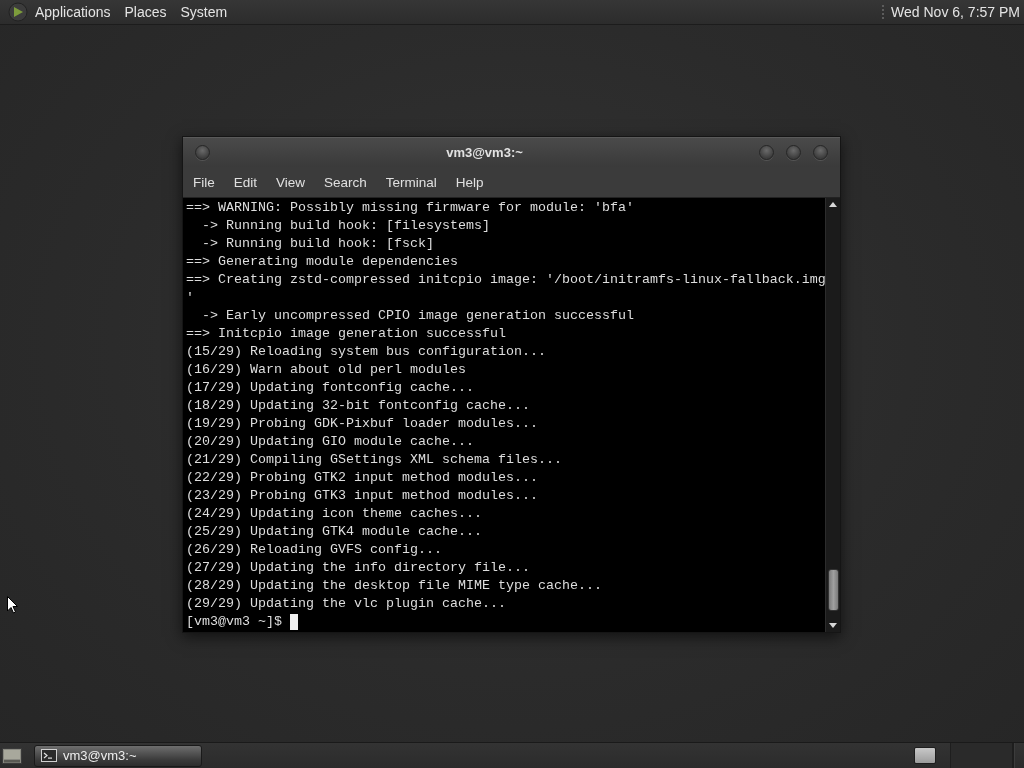  I want to click on panel-menu: Applications, so click(73, 12).